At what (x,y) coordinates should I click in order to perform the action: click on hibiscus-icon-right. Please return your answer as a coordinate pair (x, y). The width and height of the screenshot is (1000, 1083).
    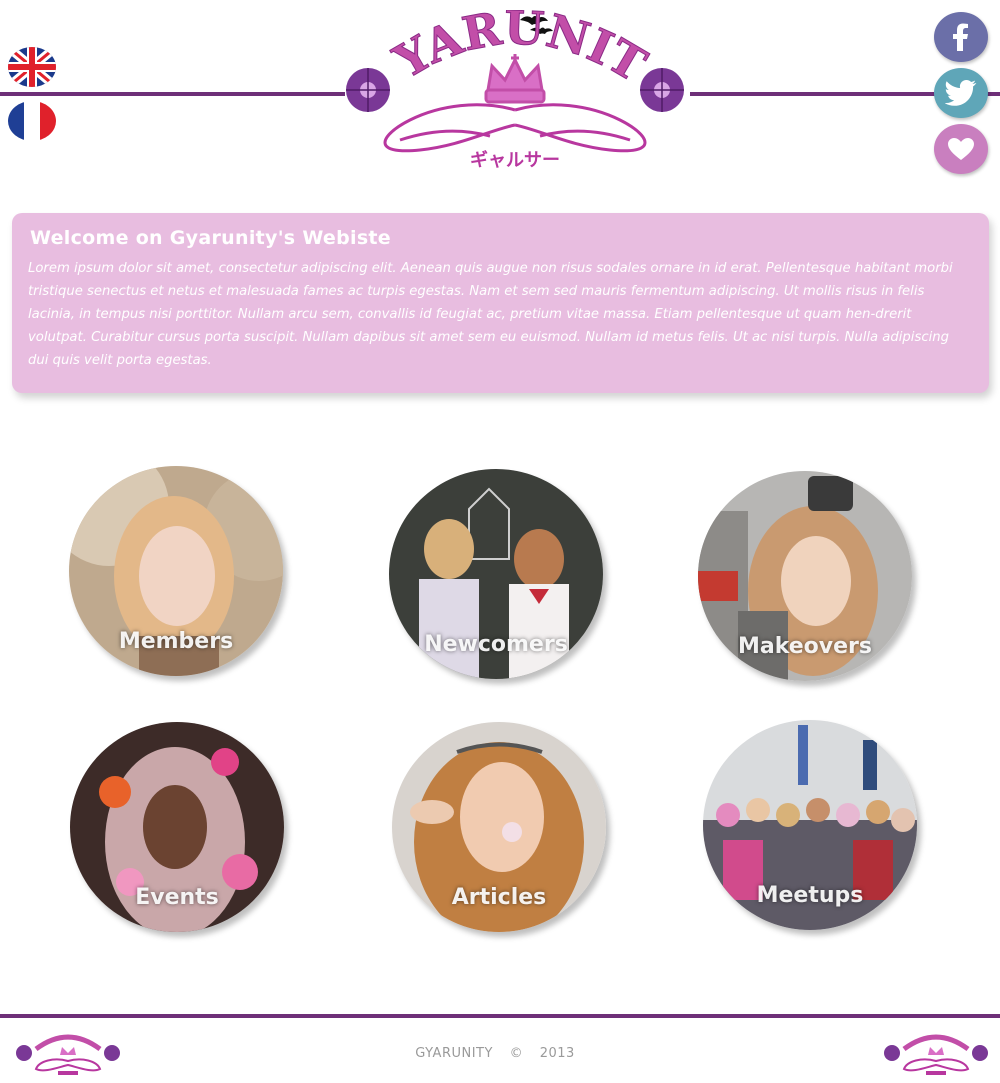
    Looking at the image, I should click on (662, 90).